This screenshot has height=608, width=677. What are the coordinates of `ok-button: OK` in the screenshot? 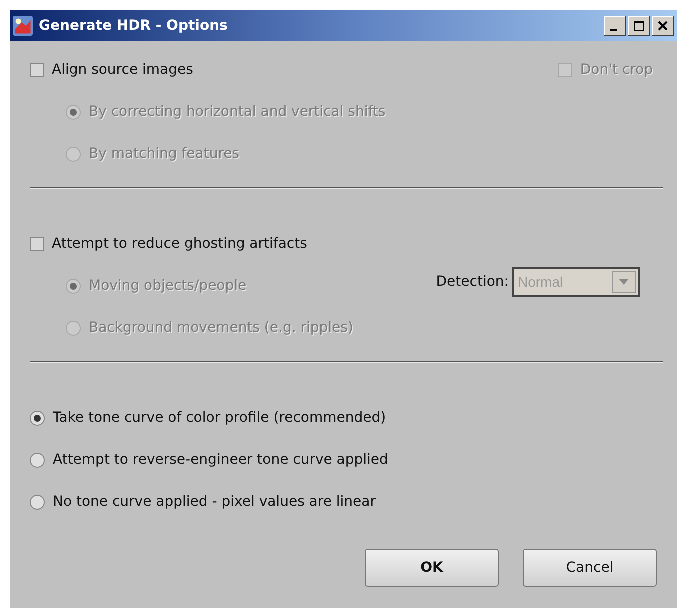 It's located at (432, 568).